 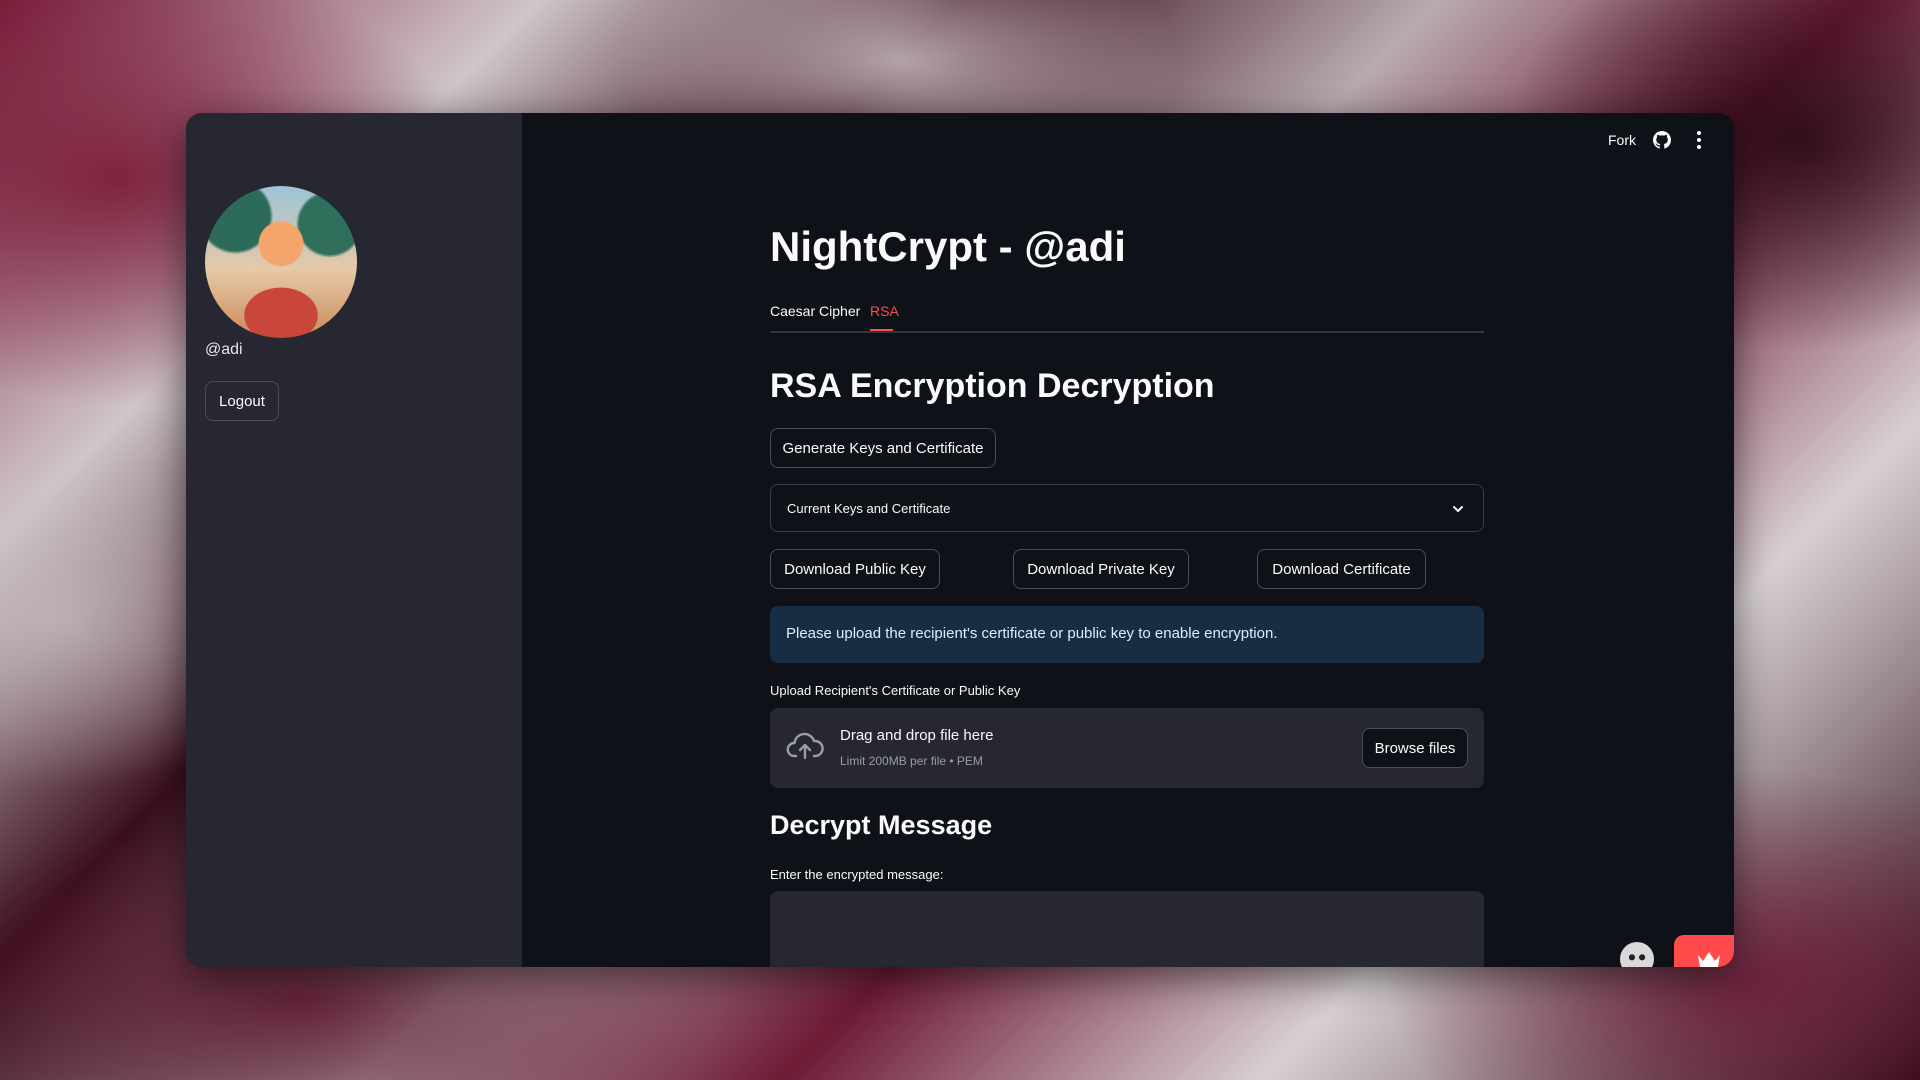 I want to click on tab-bar: Caesar Cipher RSA, so click(x=1127, y=318).